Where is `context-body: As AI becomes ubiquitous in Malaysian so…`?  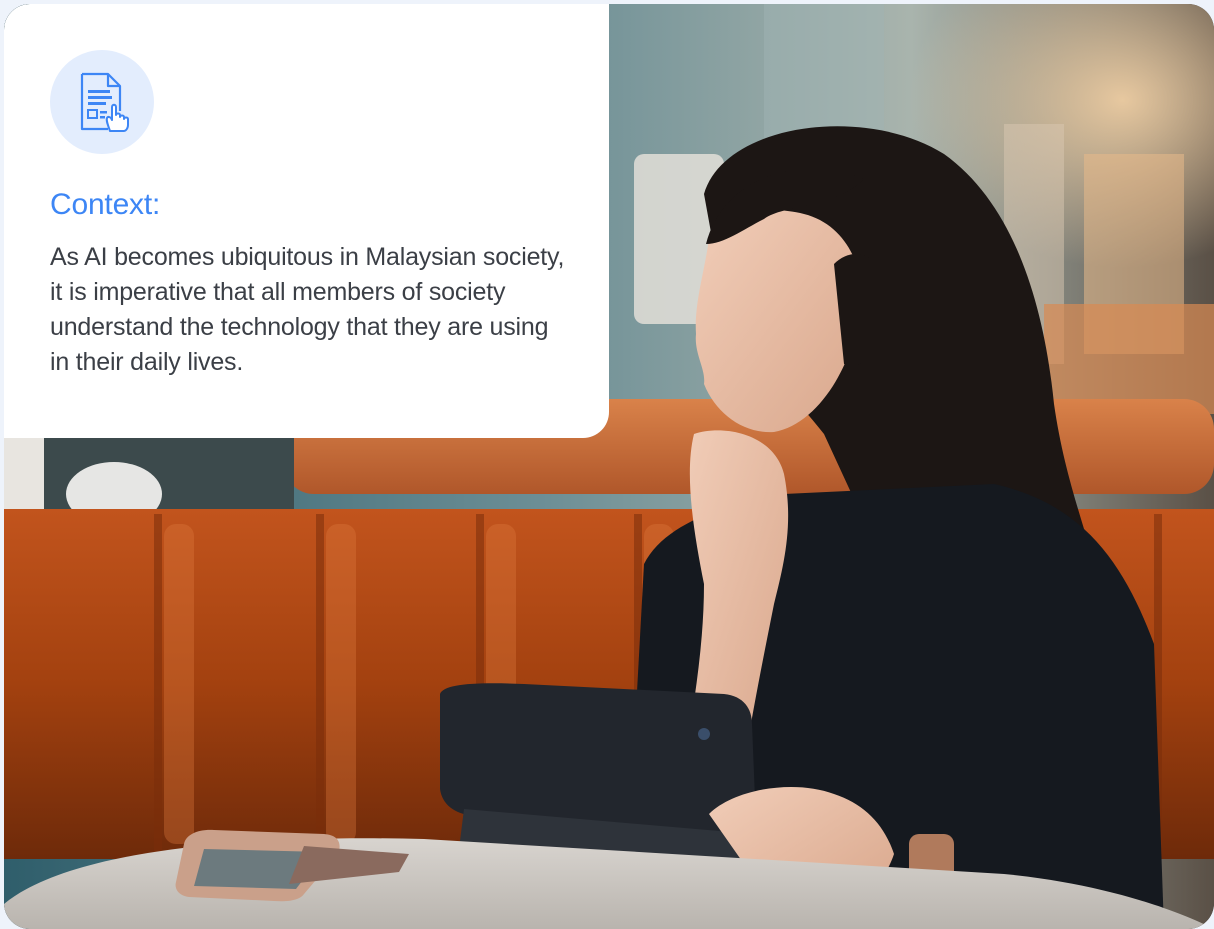
context-body: As AI becomes ubiquitous in Malaysian so… is located at coordinates (307, 309).